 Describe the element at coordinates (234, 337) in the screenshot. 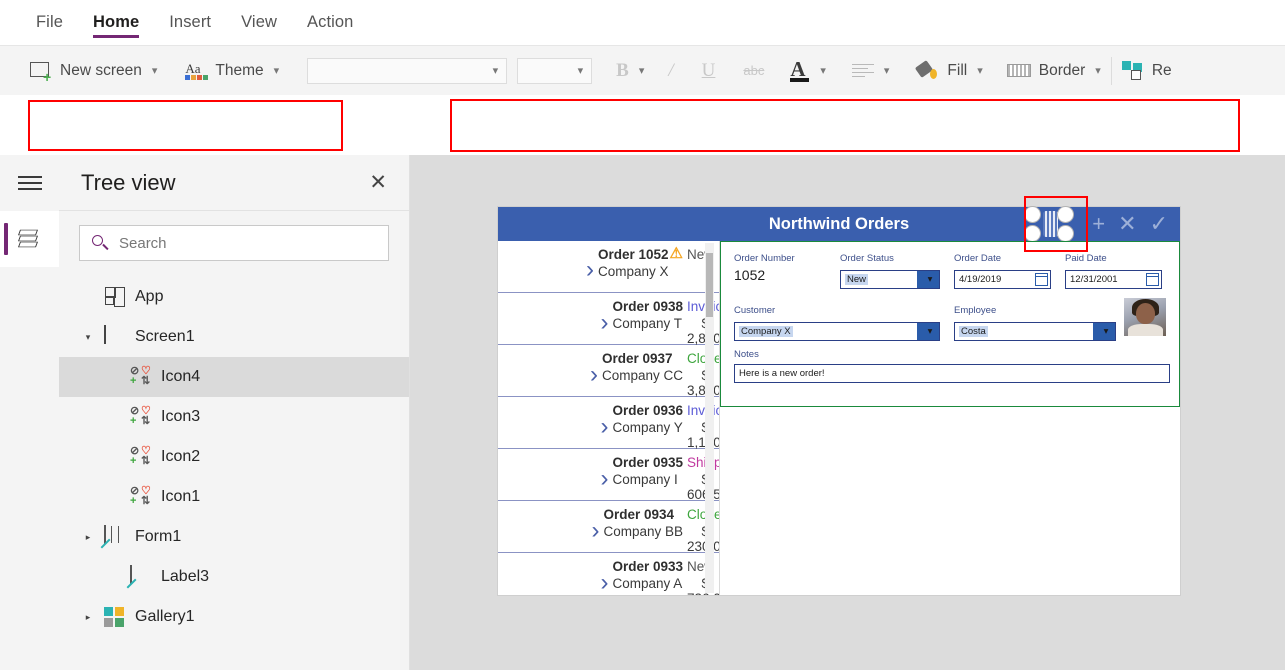

I see `tree-node-screen1: ▾ Screen1` at that location.